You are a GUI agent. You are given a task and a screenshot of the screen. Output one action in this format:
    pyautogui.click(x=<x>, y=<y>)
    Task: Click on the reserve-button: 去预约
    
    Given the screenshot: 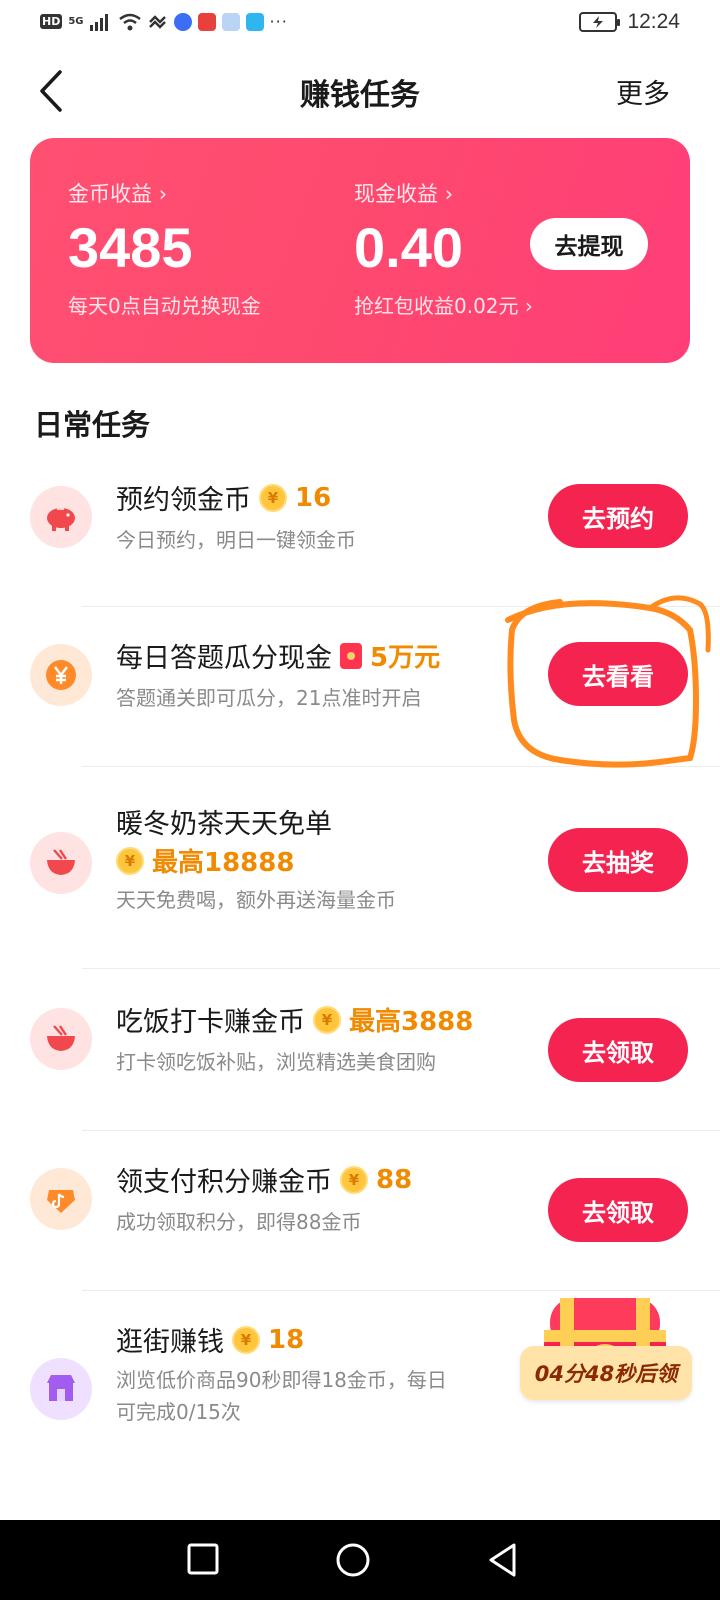 What is the action you would take?
    pyautogui.click(x=618, y=516)
    